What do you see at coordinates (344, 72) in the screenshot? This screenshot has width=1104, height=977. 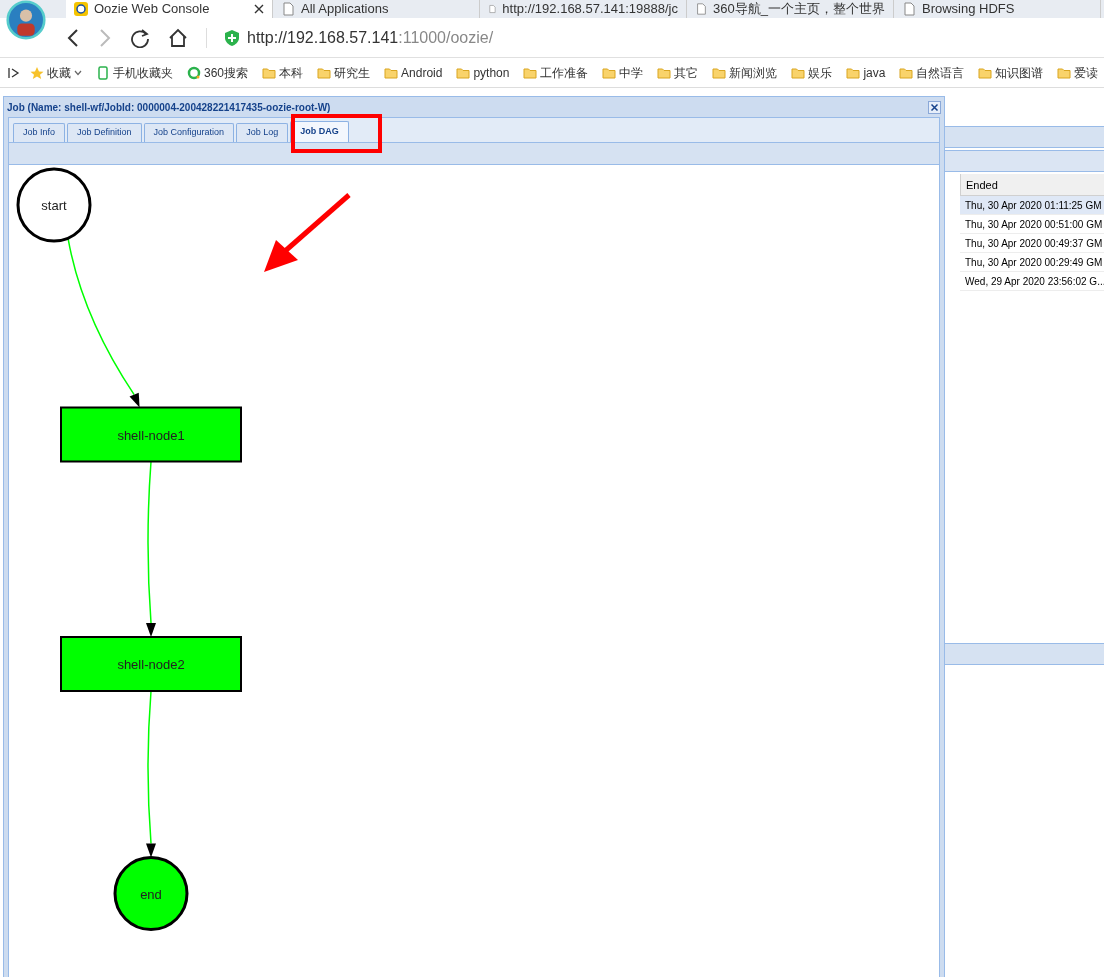 I see `bookmark: 研究生` at bounding box center [344, 72].